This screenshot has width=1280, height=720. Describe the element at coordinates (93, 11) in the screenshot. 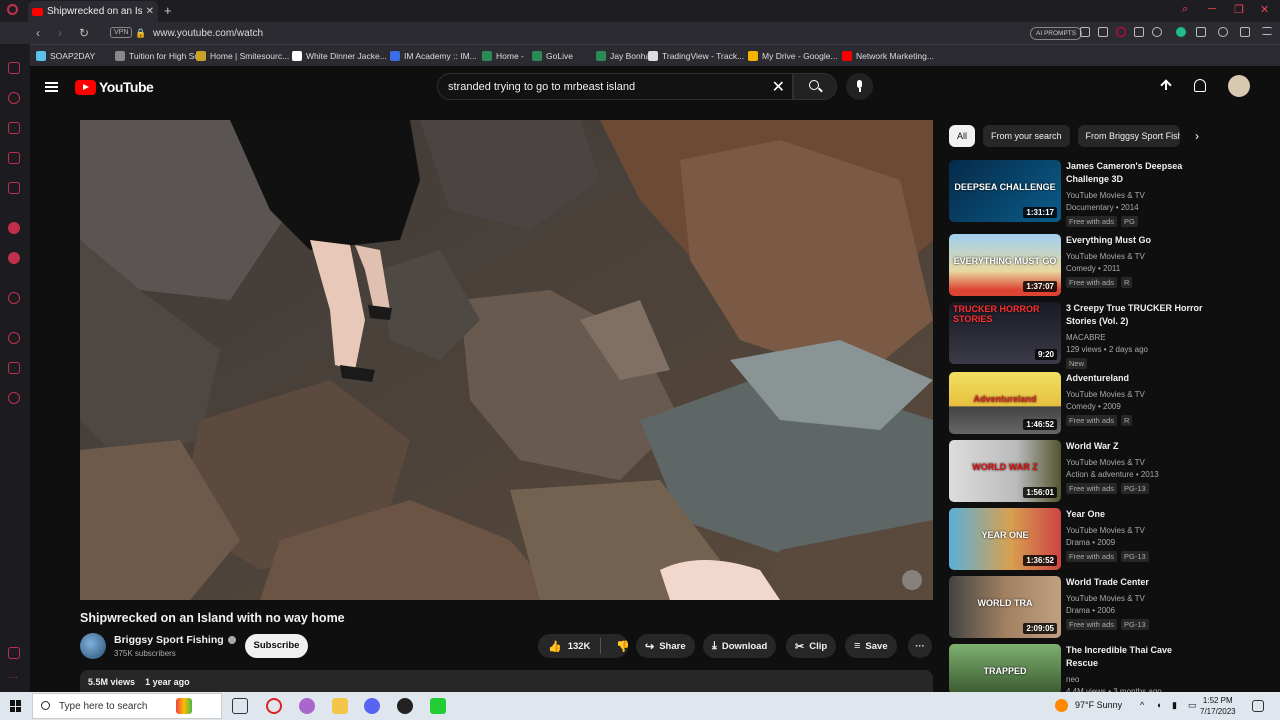

I see `browser-tab-active: Shipwrecked on an Island ✕` at that location.